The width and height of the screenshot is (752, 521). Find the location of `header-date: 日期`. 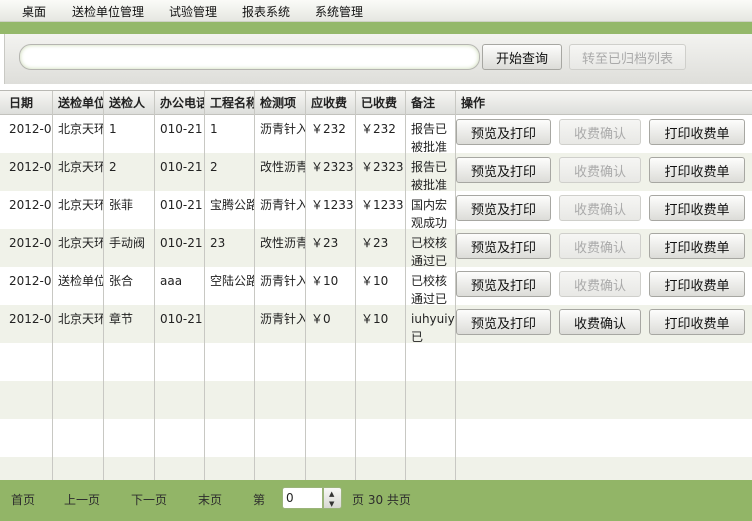

header-date: 日期 is located at coordinates (27, 103).